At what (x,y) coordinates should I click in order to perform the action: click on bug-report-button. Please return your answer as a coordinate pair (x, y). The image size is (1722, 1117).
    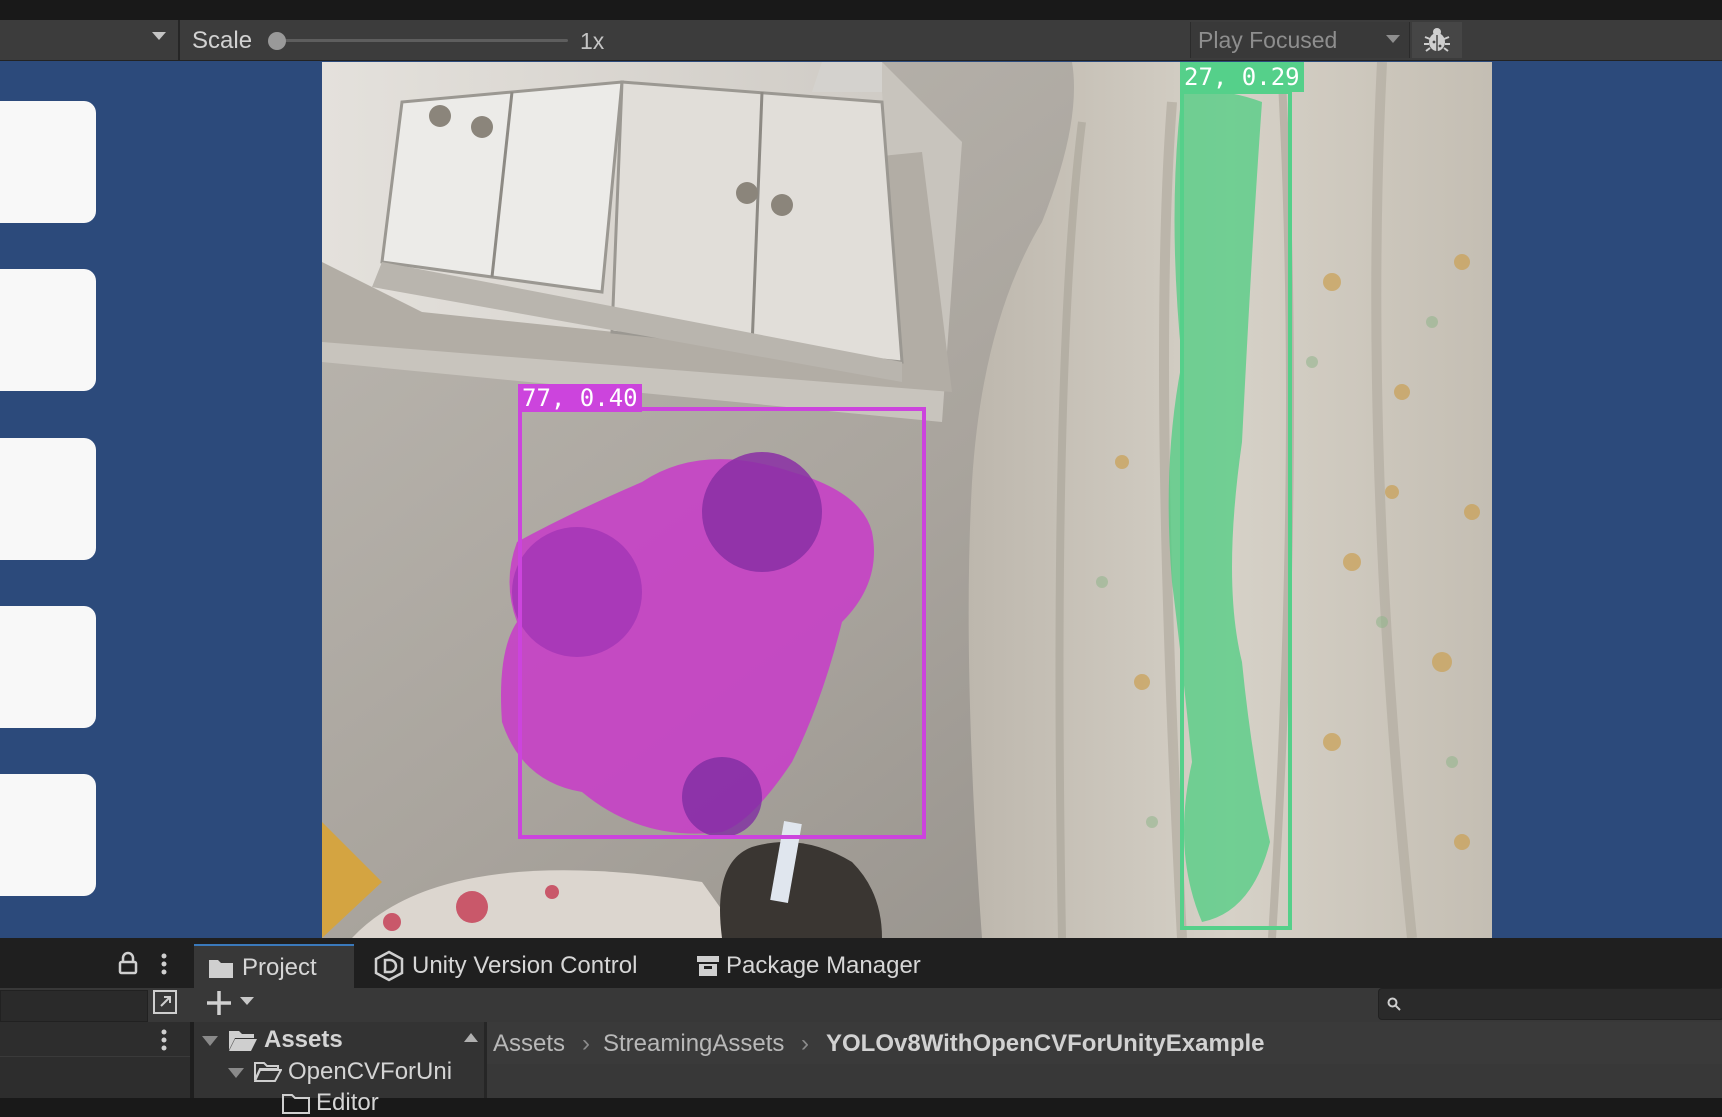
    Looking at the image, I should click on (1437, 40).